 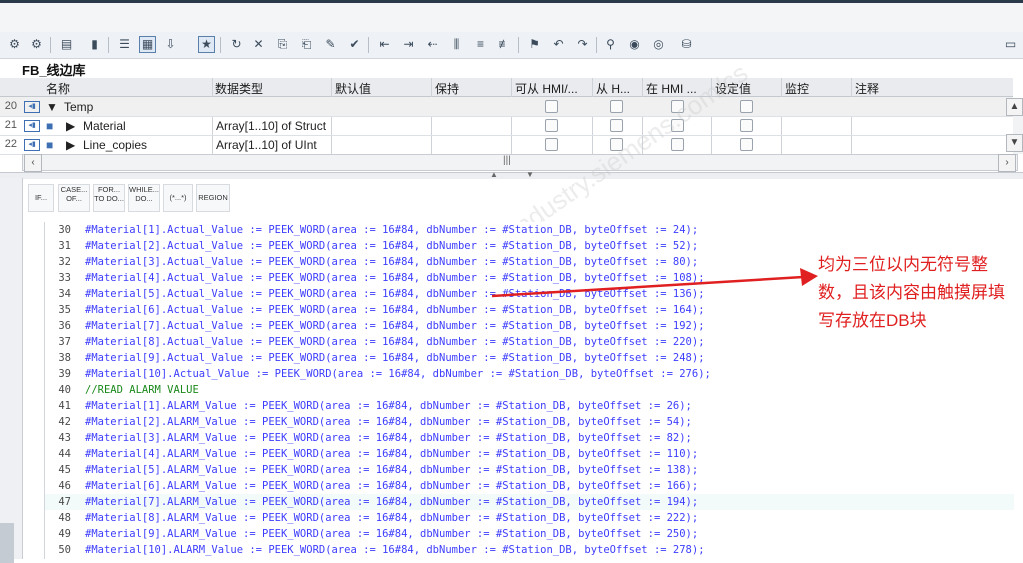 What do you see at coordinates (809, 277) in the screenshot?
I see `arrow-head` at bounding box center [809, 277].